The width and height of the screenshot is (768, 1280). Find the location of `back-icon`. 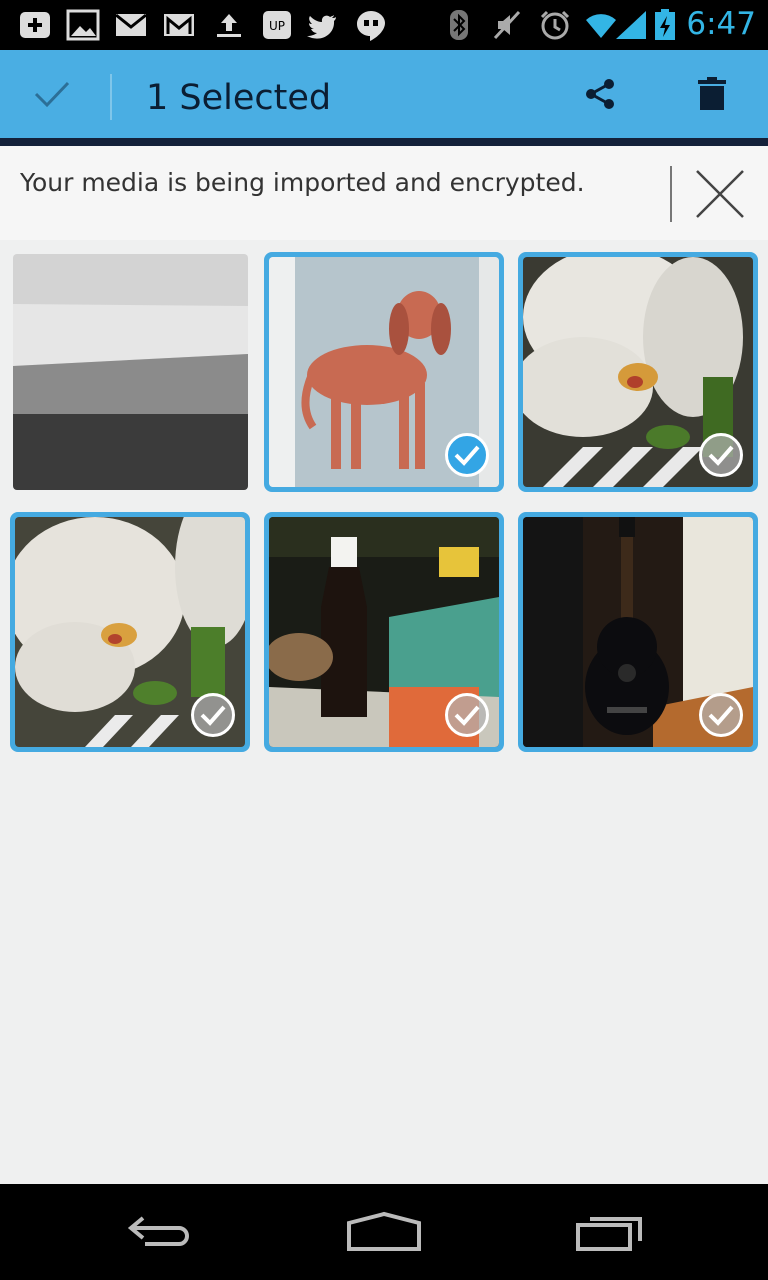

back-icon is located at coordinates (158, 1231).